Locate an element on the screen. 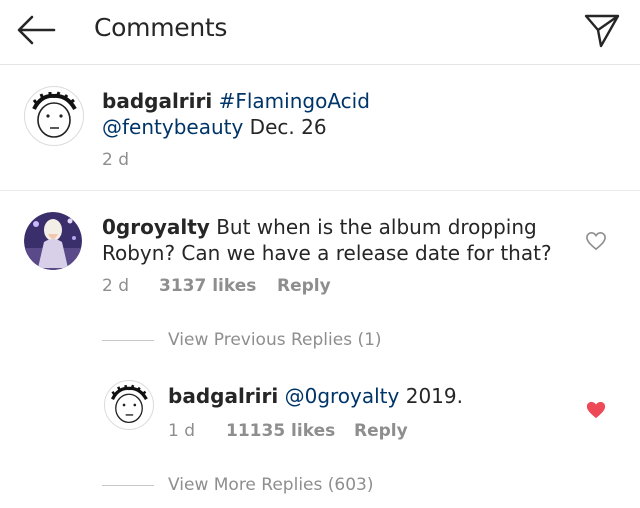 The width and height of the screenshot is (640, 508). comment-line-1: 0groyalty But when is the album dropping is located at coordinates (319, 227).